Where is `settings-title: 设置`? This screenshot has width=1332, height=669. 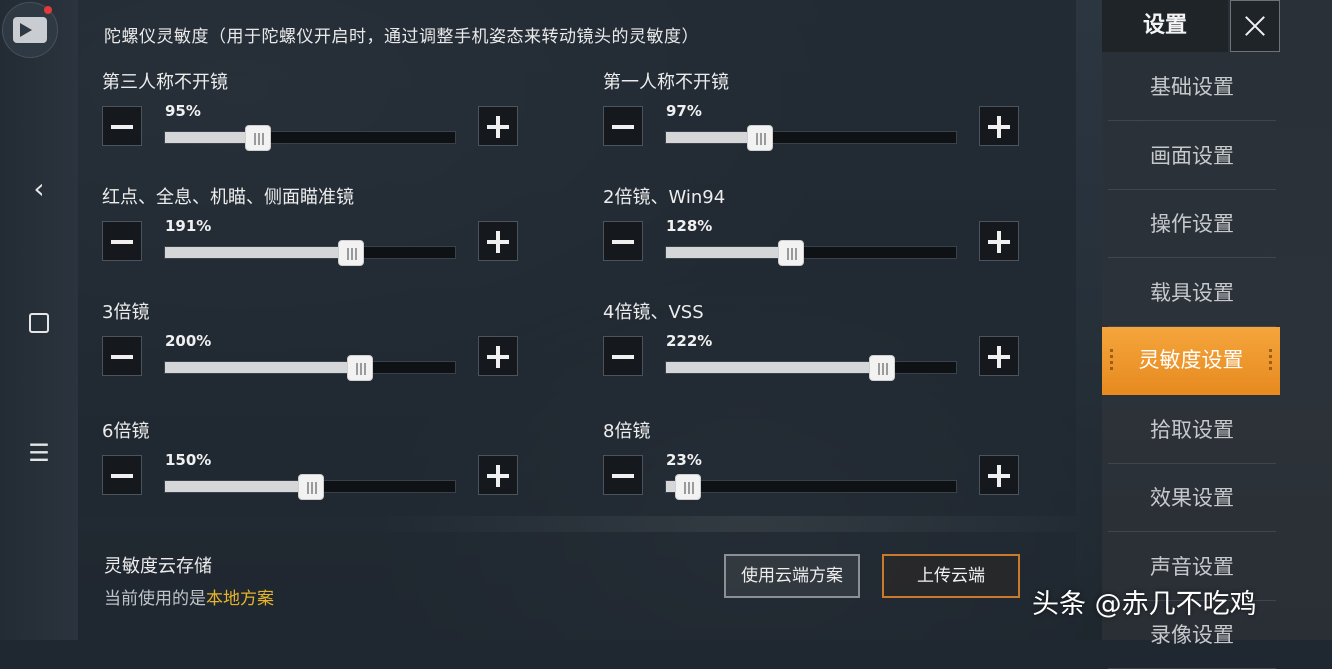
settings-title: 设置 is located at coordinates (1165, 26).